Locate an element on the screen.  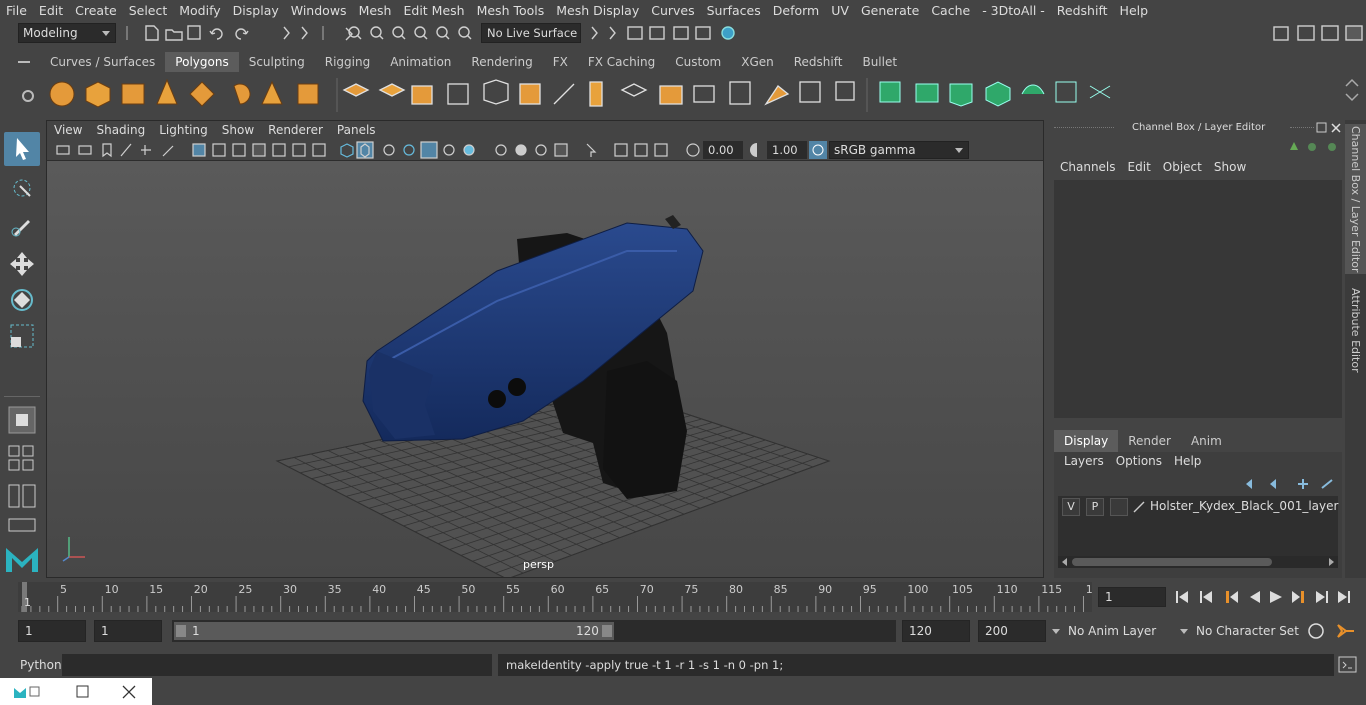
layout-two-pane-icon is located at coordinates (22, 497).